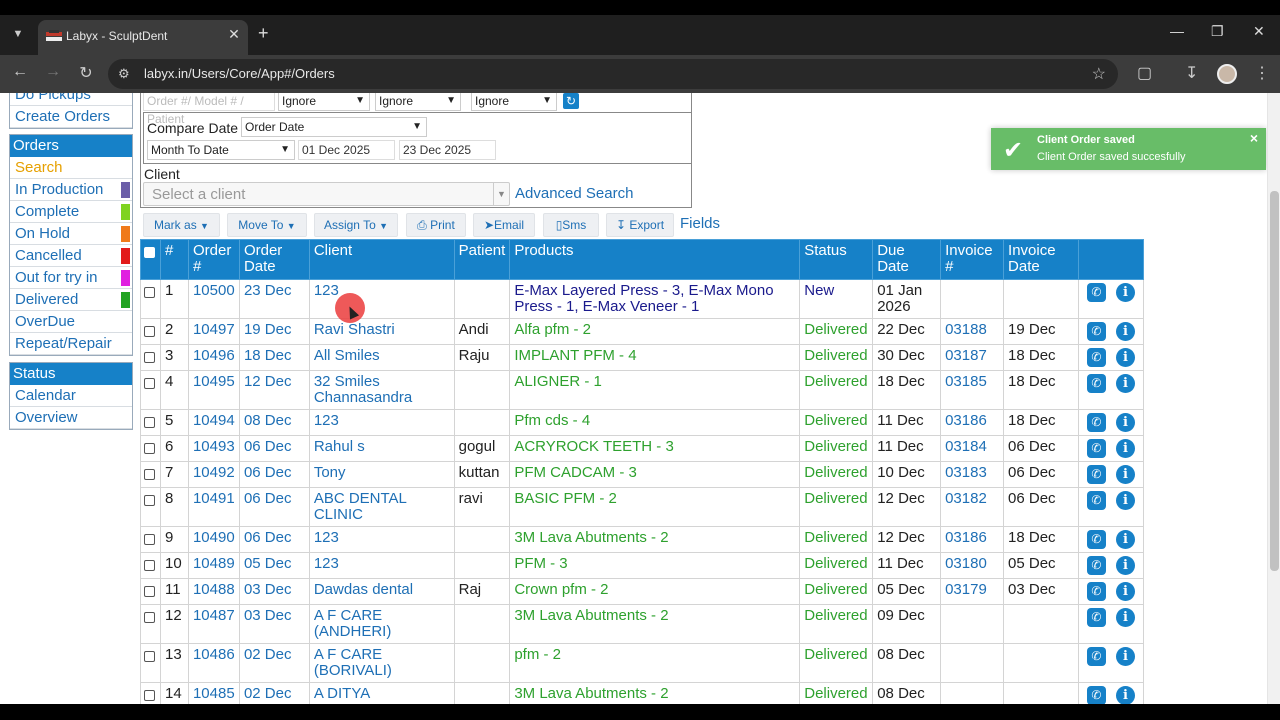 Image resolution: width=1280 pixels, height=720 pixels. I want to click on cell-order-number: 10496, so click(213, 357).